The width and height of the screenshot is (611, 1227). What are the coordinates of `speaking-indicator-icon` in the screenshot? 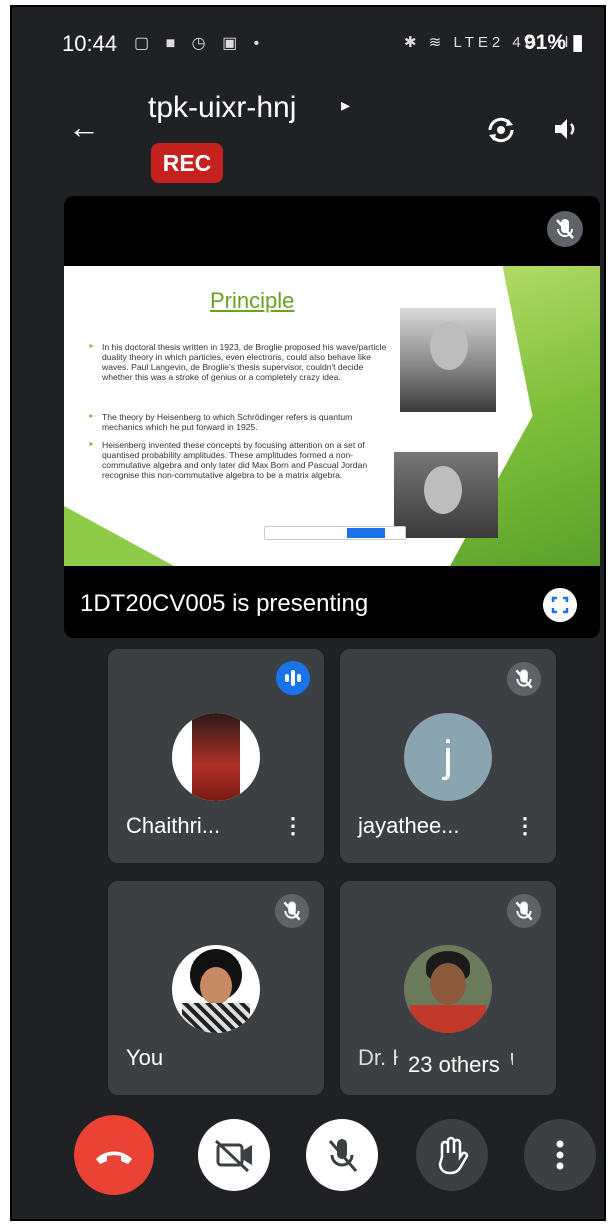 It's located at (293, 678).